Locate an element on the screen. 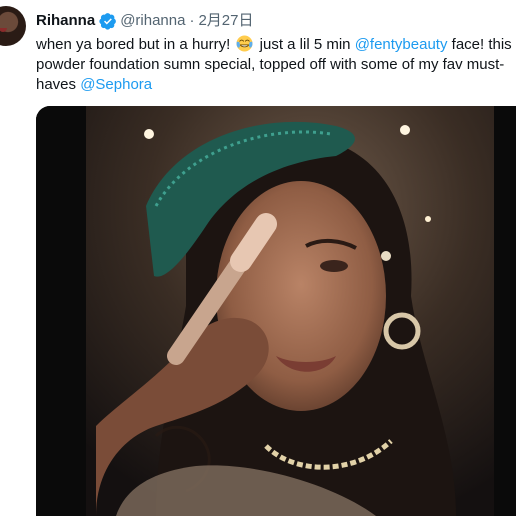  author-handle: @rihanna is located at coordinates (152, 21).